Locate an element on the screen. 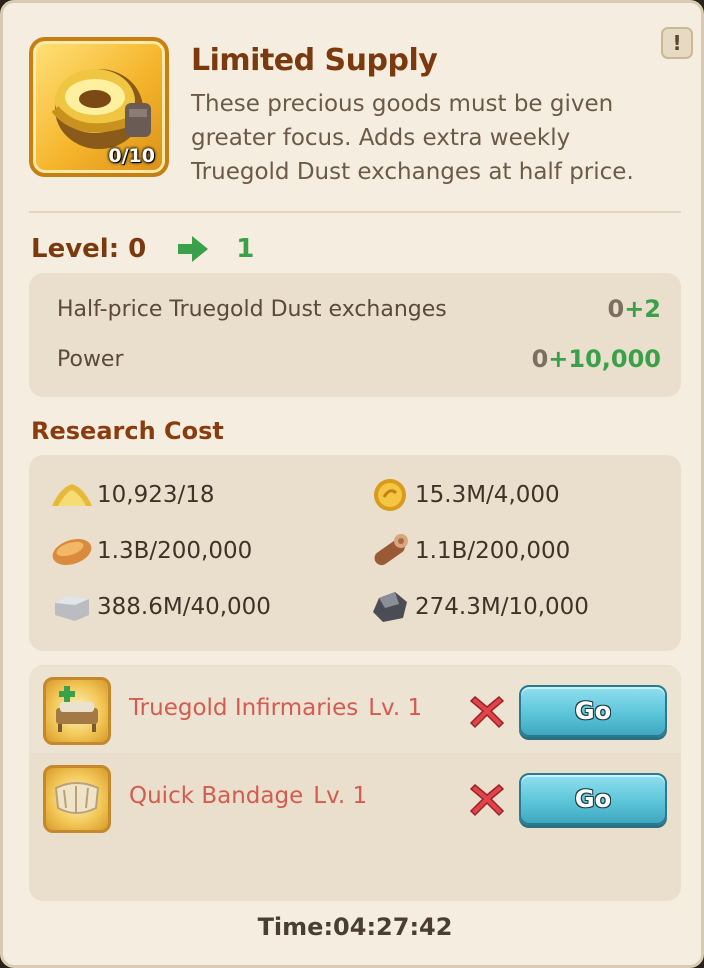 The width and height of the screenshot is (704, 968). item-icon-frame: 0/10 is located at coordinates (99, 107).